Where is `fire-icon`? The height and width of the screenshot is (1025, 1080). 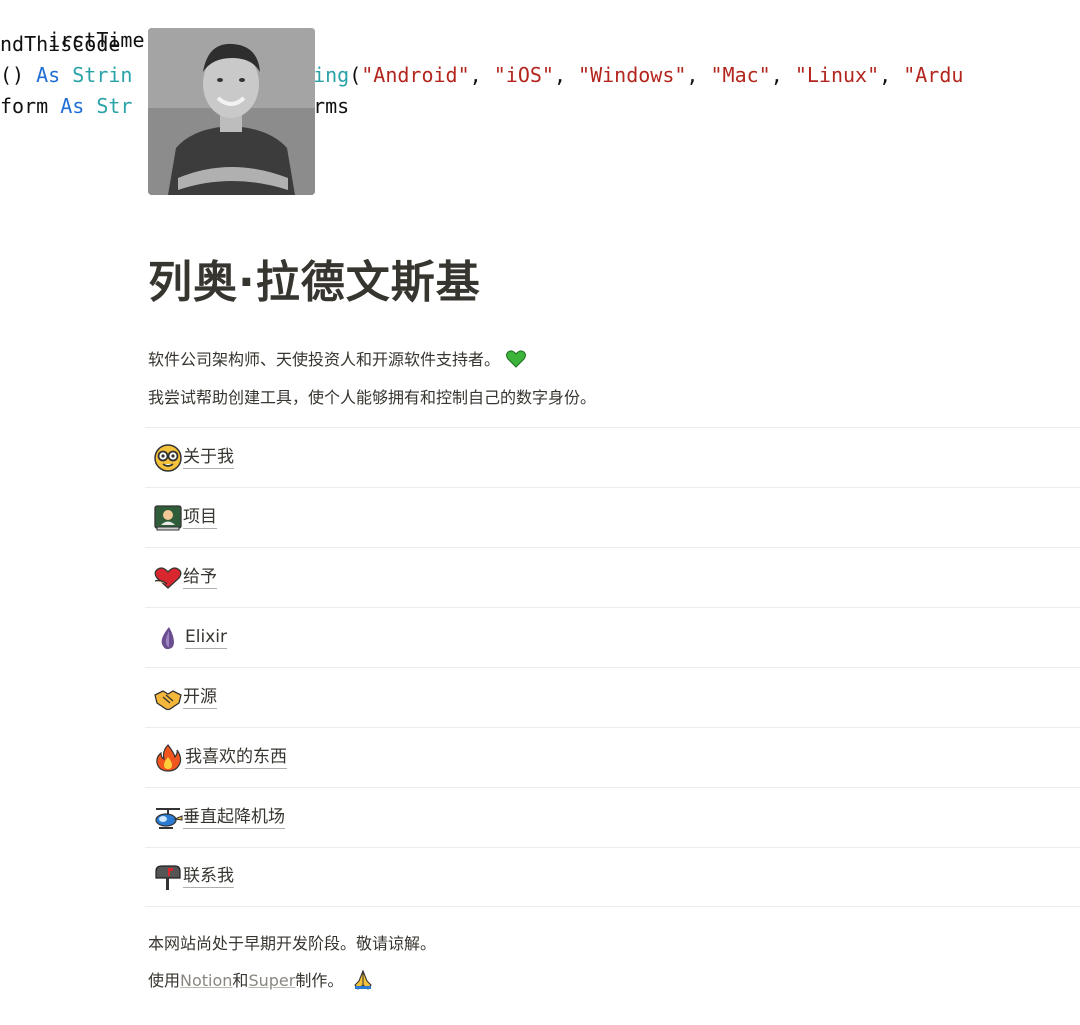
fire-icon is located at coordinates (168, 758).